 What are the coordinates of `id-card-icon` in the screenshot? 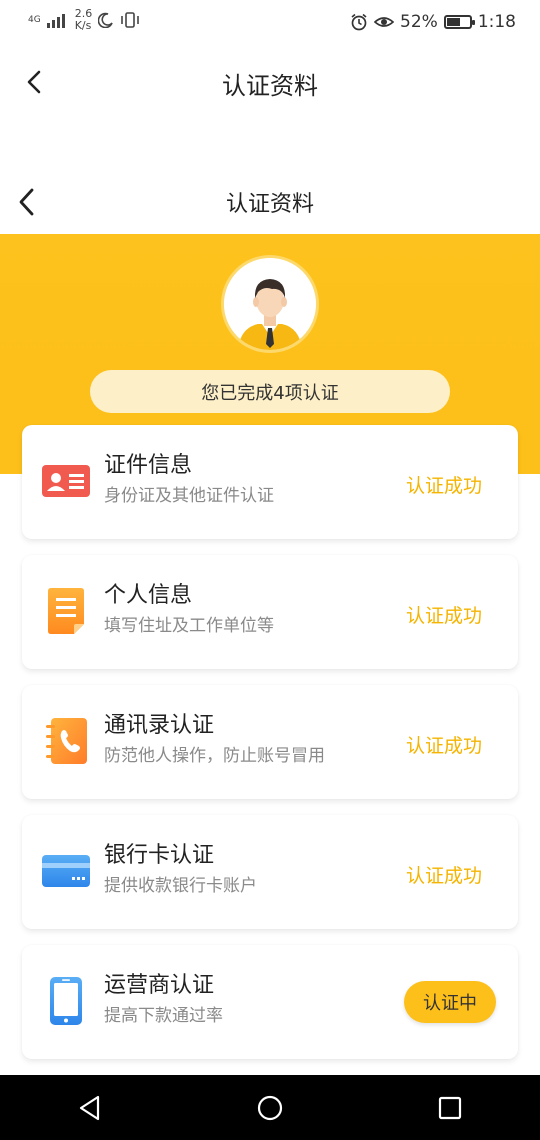 It's located at (66, 481).